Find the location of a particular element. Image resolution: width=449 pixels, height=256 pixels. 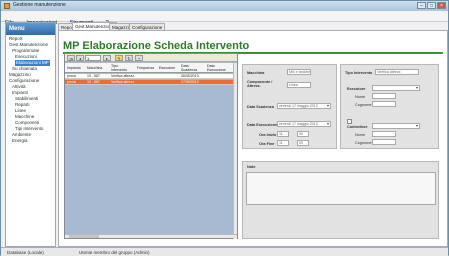

title-bar: Gestione manutenzione – □ × is located at coordinates (224, 6).